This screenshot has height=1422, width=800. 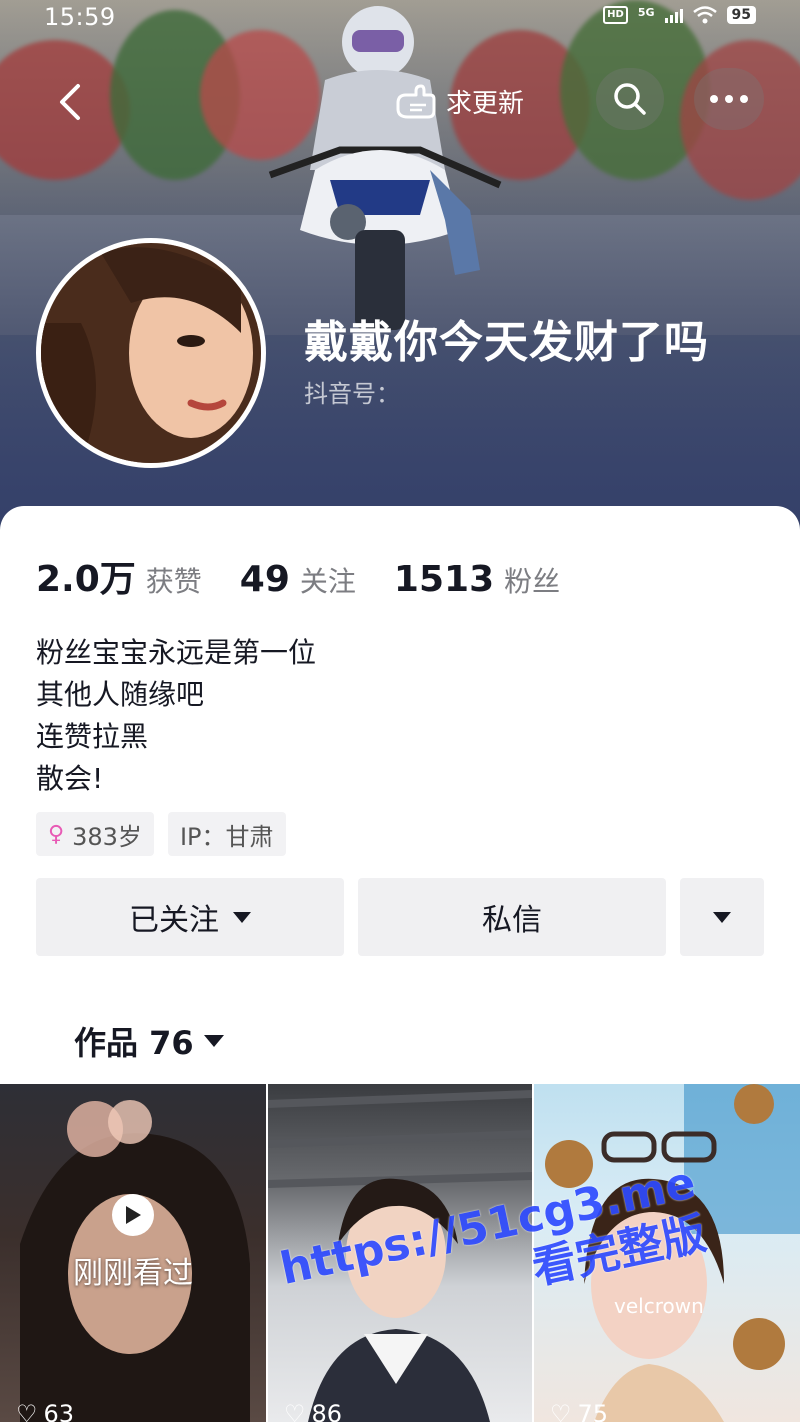 What do you see at coordinates (134, 1043) in the screenshot?
I see `works-tab-label: 作品 76` at bounding box center [134, 1043].